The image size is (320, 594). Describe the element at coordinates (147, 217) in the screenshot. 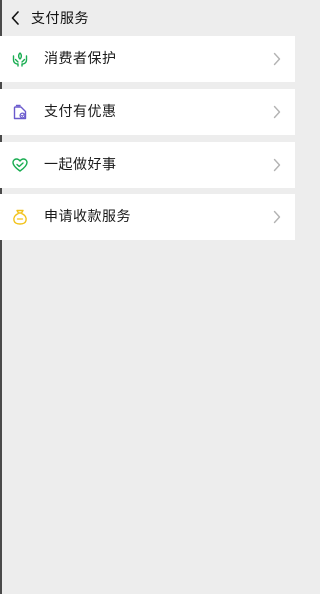

I see `list-item-apply-payment-collection: 申请收款服务` at that location.